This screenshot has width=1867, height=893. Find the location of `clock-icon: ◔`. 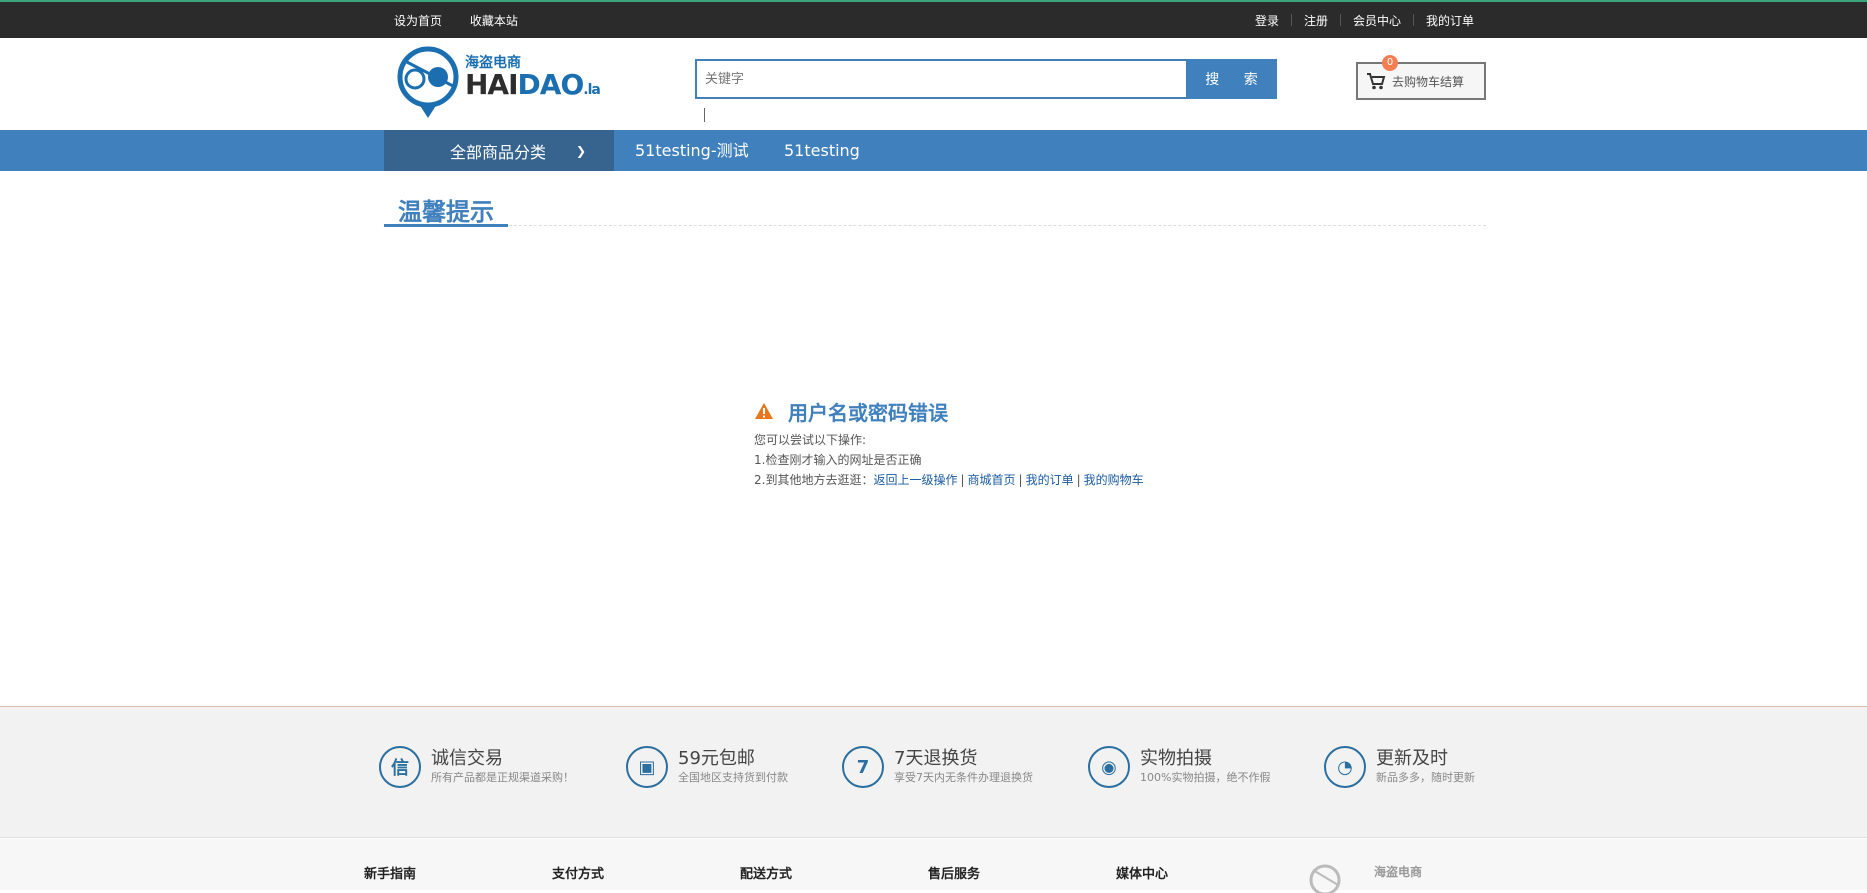

clock-icon: ◔ is located at coordinates (1345, 767).